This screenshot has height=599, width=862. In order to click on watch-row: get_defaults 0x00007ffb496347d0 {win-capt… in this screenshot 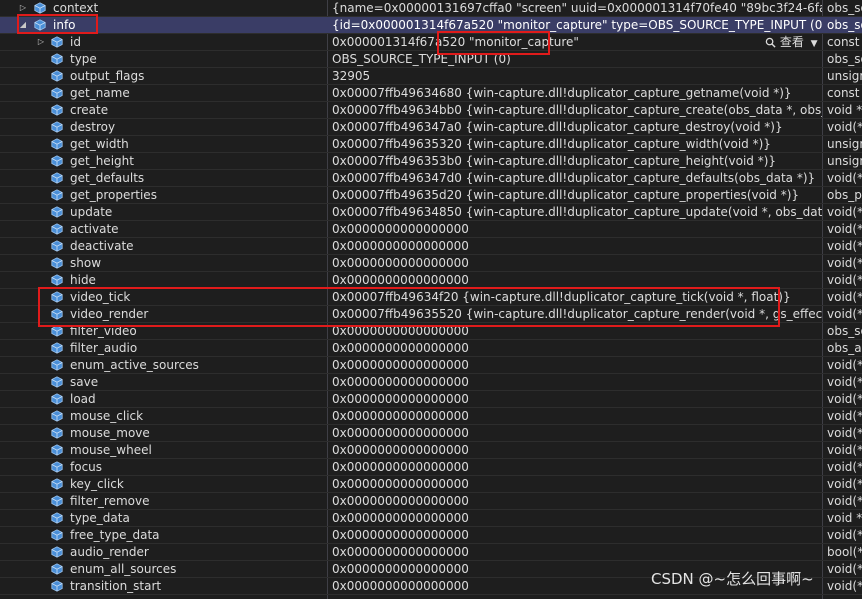, I will do `click(431, 178)`.